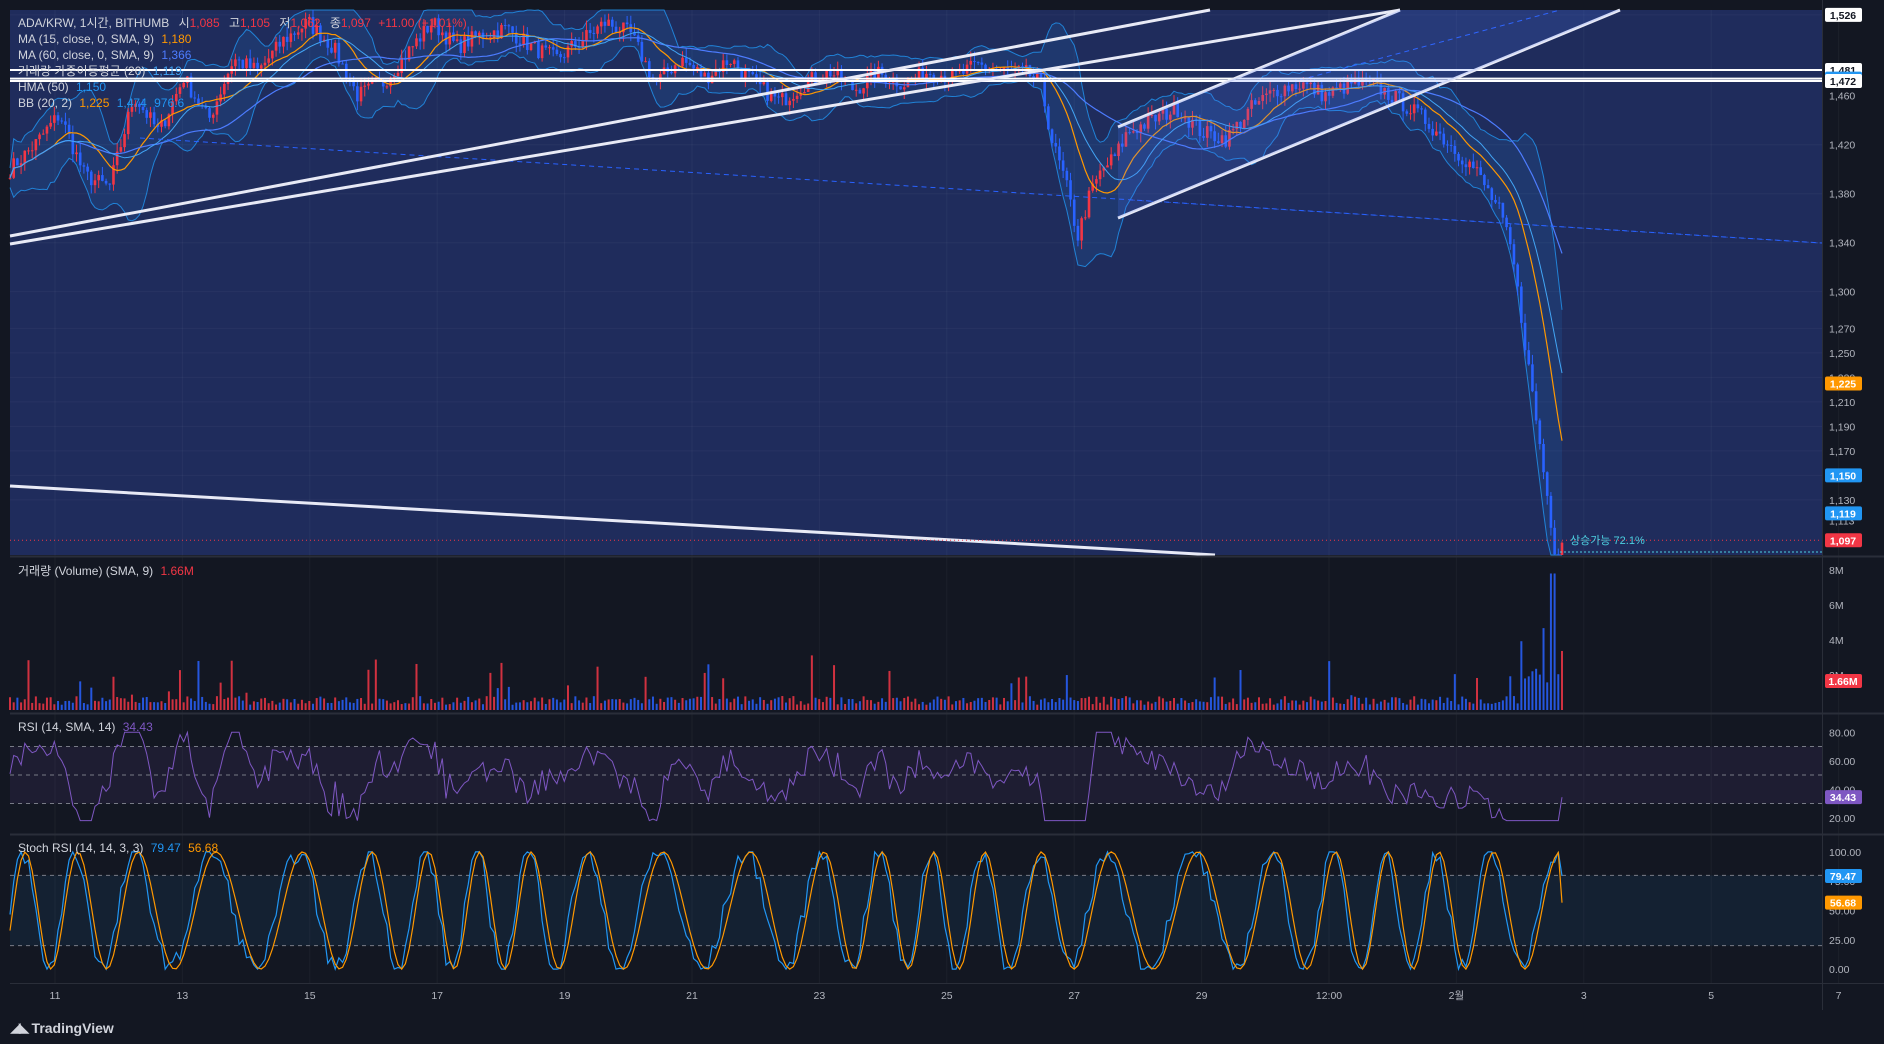 Image resolution: width=1884 pixels, height=1044 pixels. I want to click on tradingview-logo: ◢◣ TradingView, so click(62, 1027).